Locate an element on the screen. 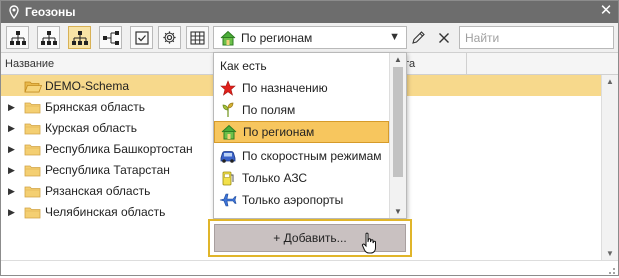 The image size is (619, 278). chevron-down-icon: ▼ is located at coordinates (394, 37).